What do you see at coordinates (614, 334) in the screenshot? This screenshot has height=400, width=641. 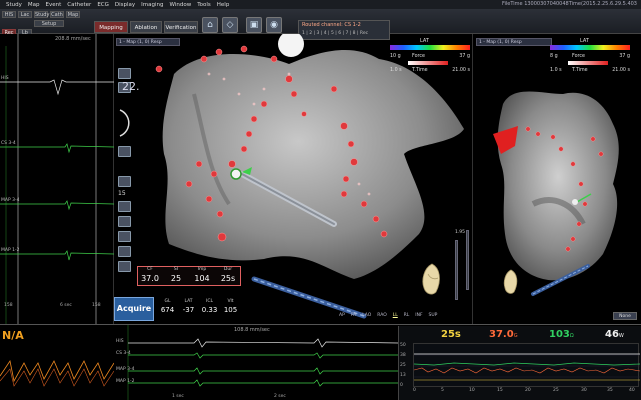 I see `power-value: 46W` at bounding box center [614, 334].